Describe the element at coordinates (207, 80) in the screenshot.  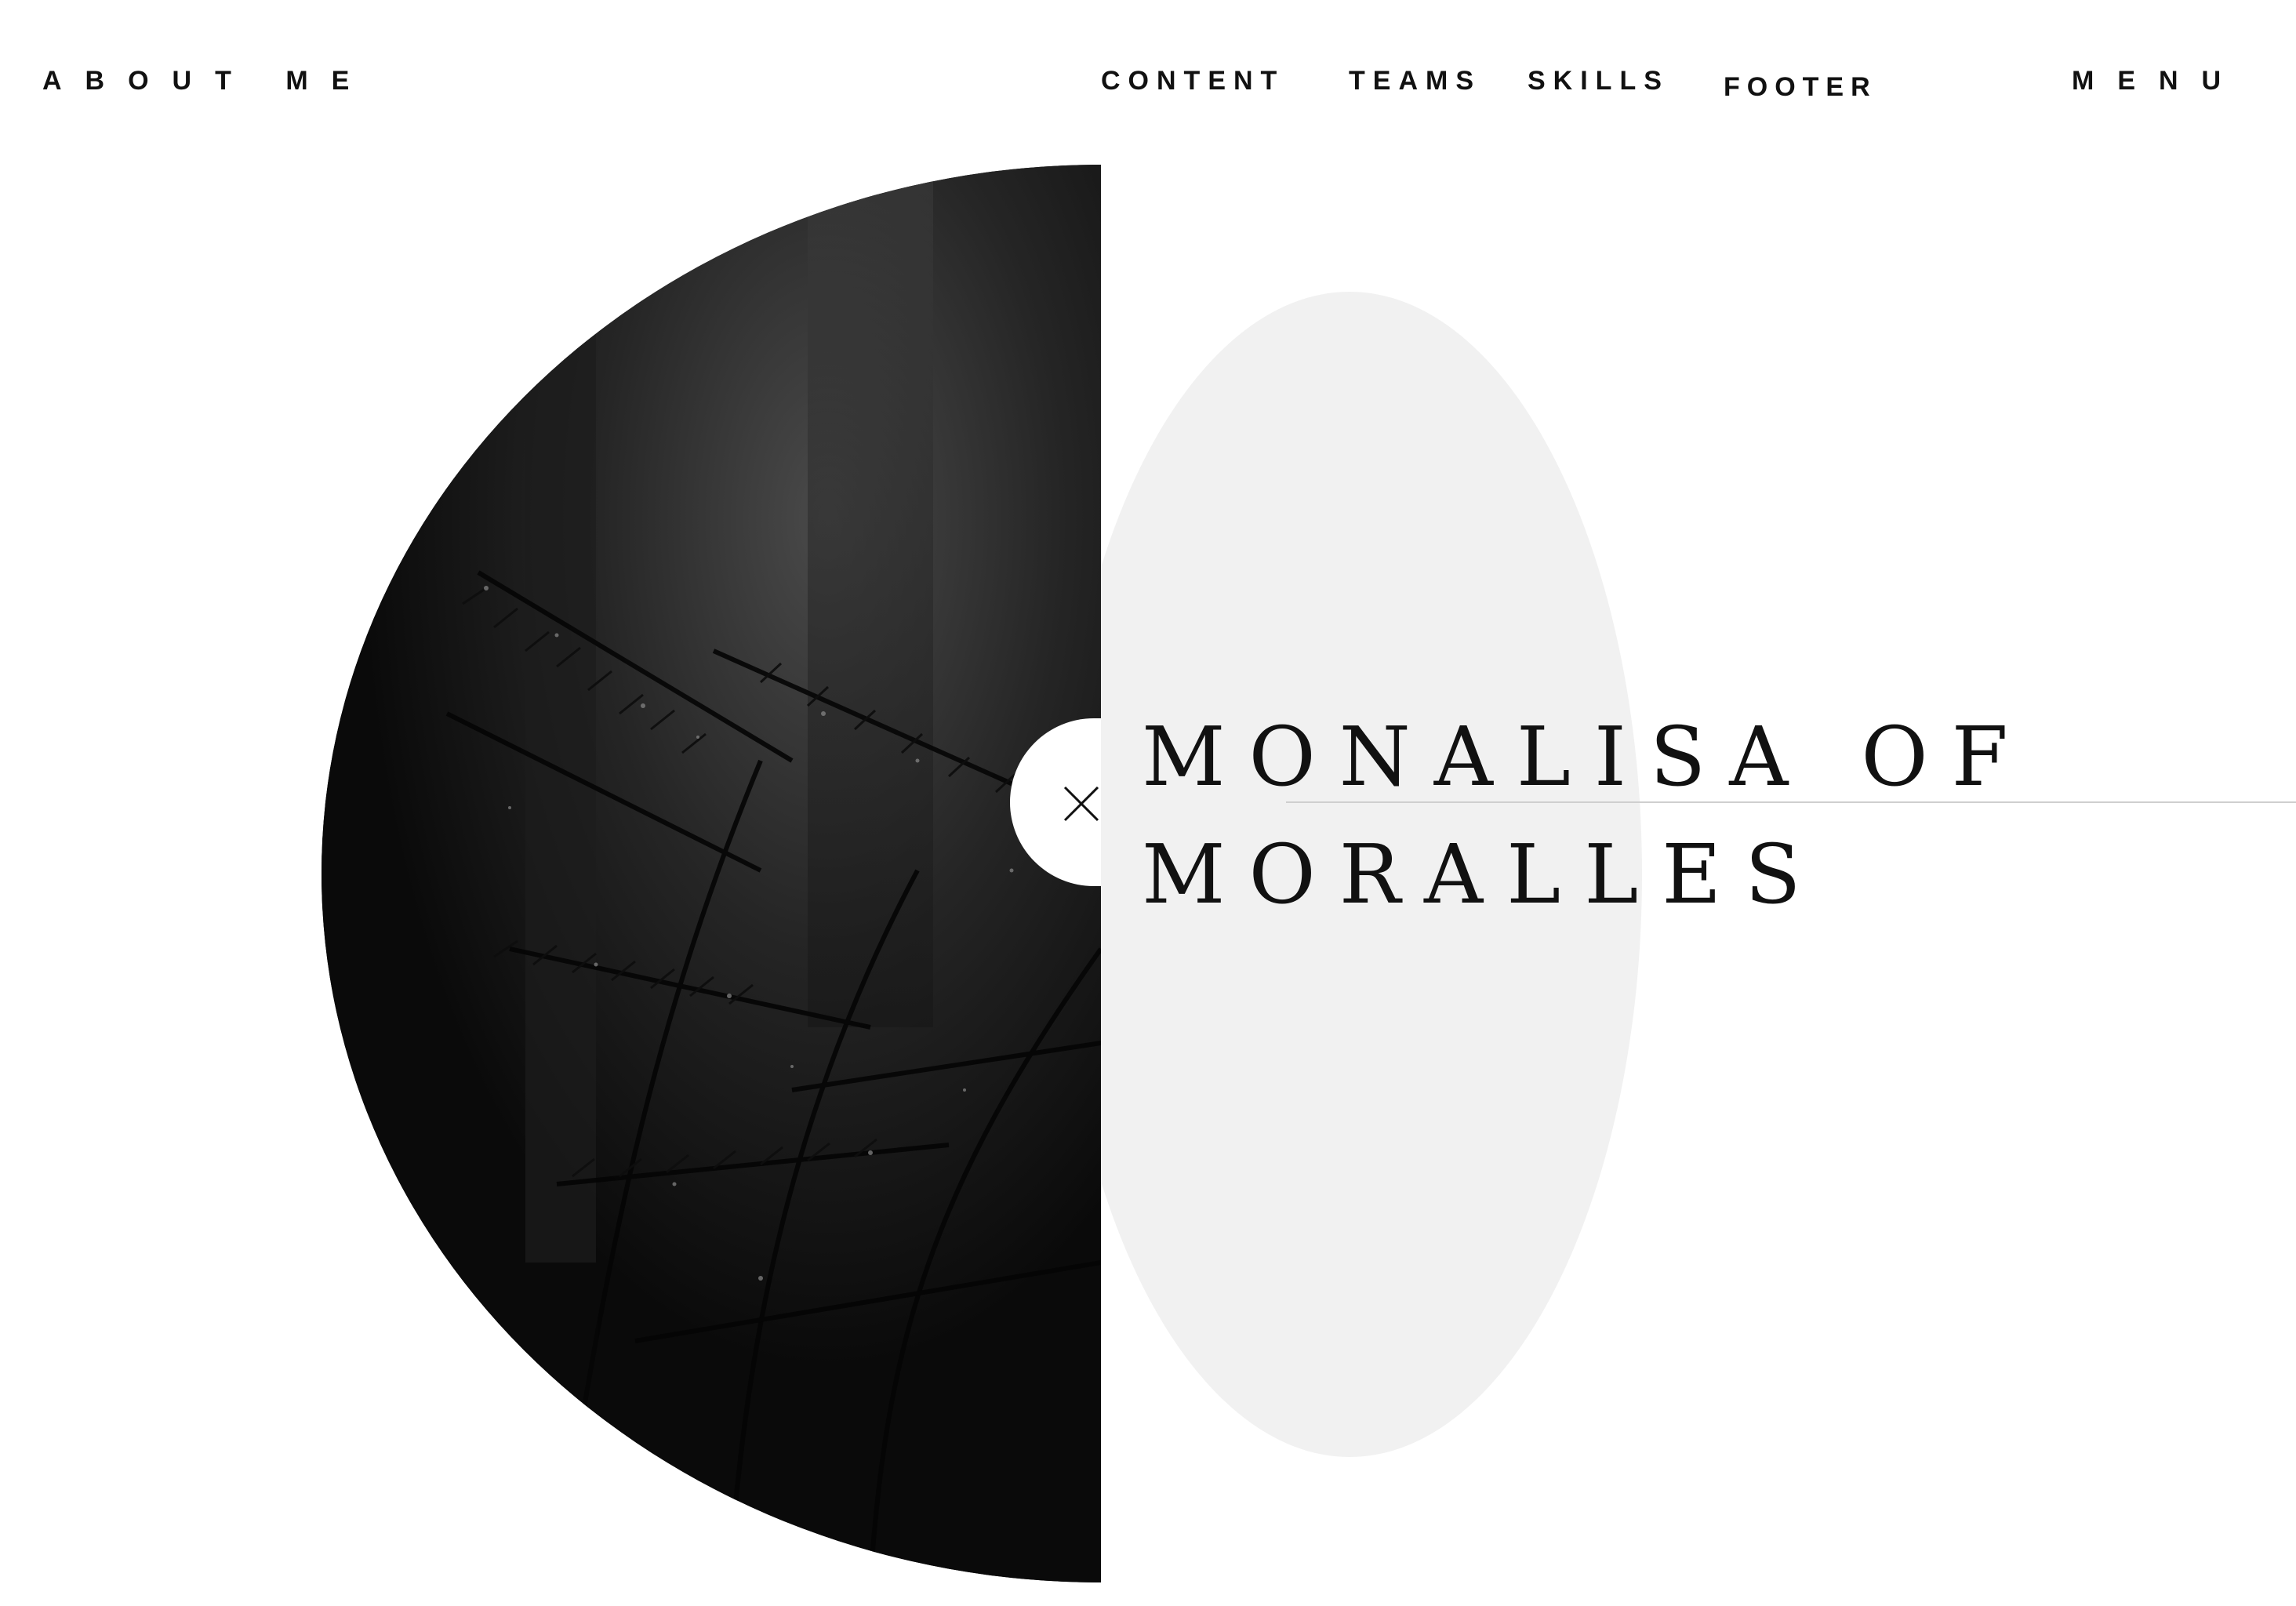
I see `brand-about-me: ABOUT ME` at that location.